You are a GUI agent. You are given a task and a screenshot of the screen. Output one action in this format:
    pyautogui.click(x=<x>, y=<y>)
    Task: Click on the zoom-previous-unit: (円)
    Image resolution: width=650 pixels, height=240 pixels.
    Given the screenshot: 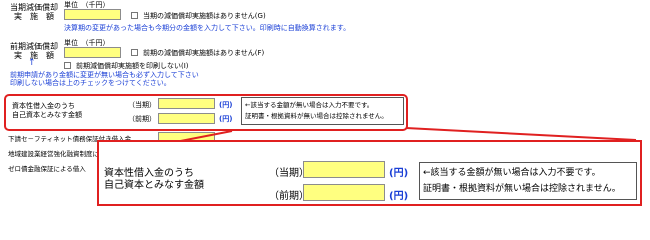 What is the action you would take?
    pyautogui.click(x=399, y=196)
    